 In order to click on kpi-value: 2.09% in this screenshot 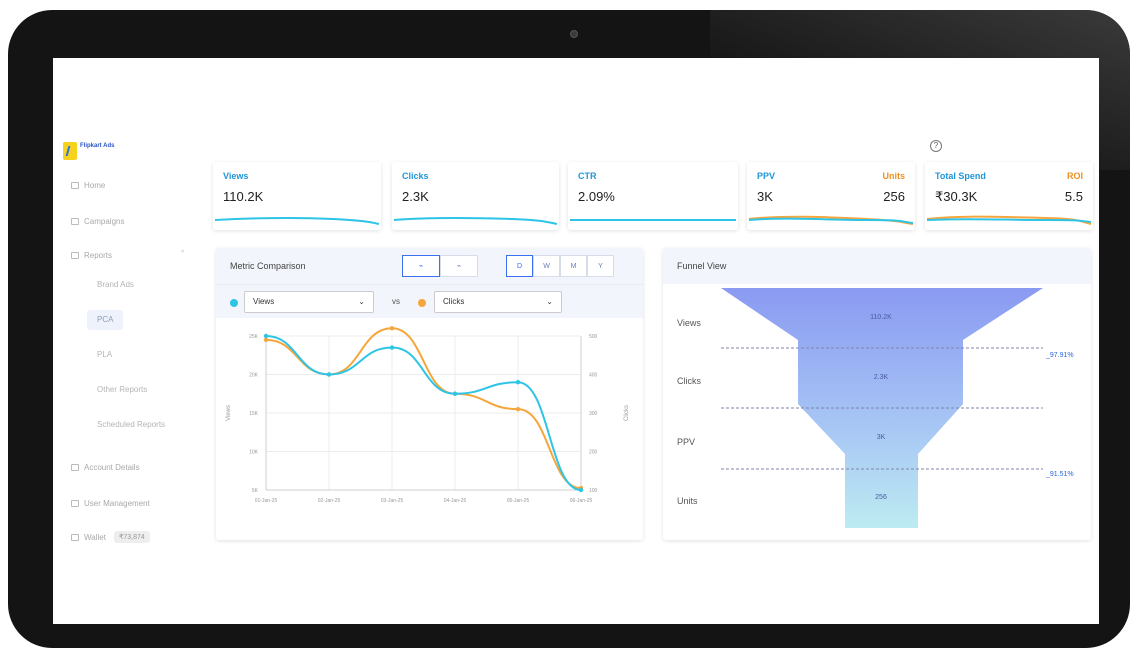, I will do `click(596, 196)`.